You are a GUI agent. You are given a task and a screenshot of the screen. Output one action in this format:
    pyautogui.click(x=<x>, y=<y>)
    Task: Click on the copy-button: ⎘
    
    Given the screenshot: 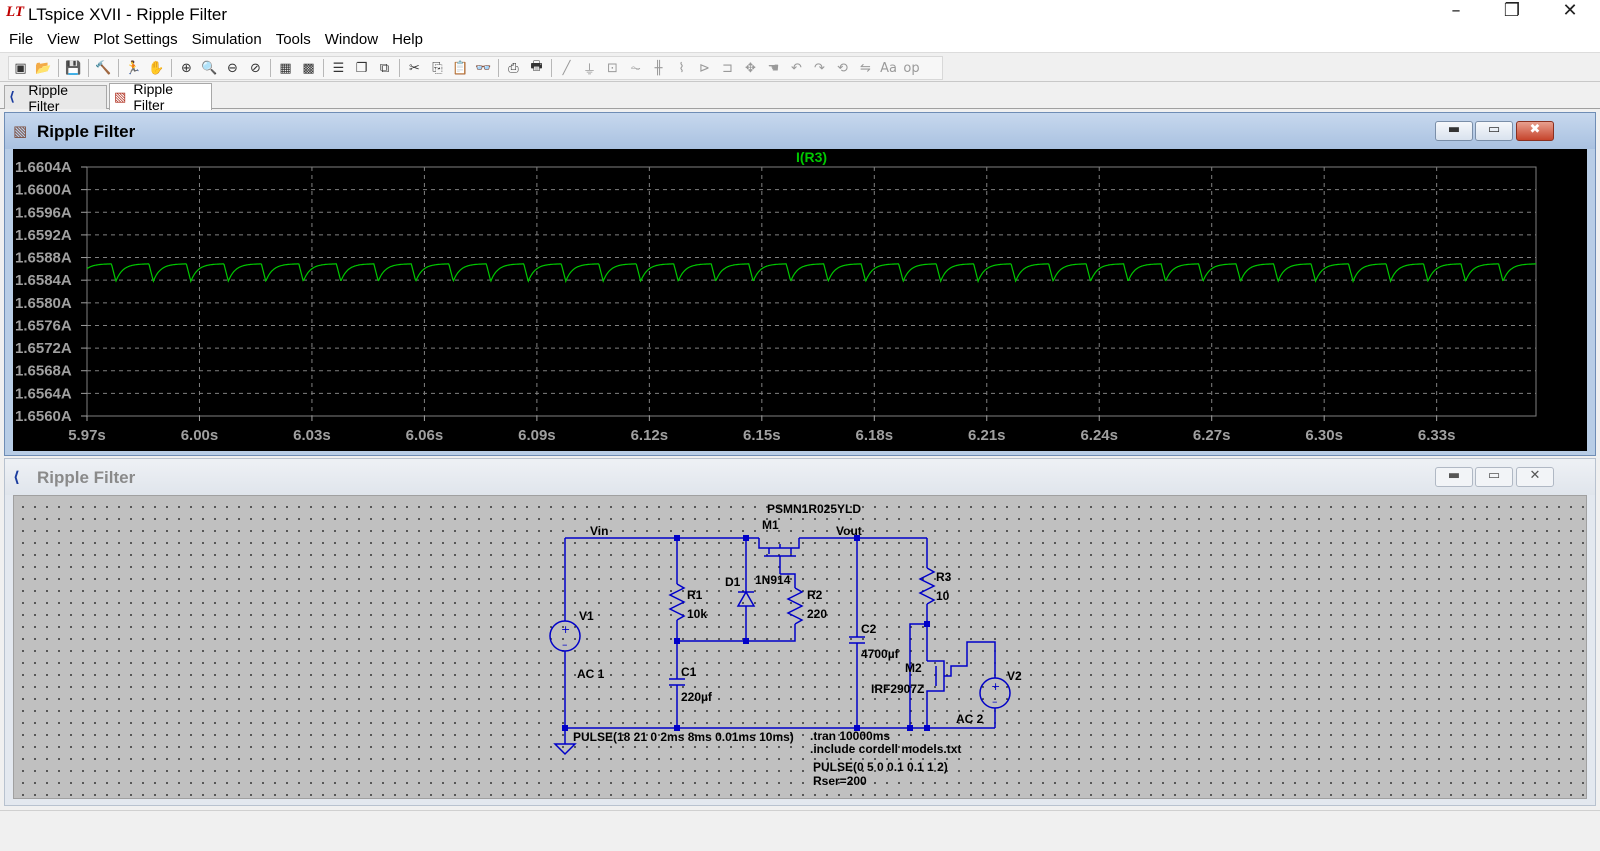 What is the action you would take?
    pyautogui.click(x=438, y=68)
    